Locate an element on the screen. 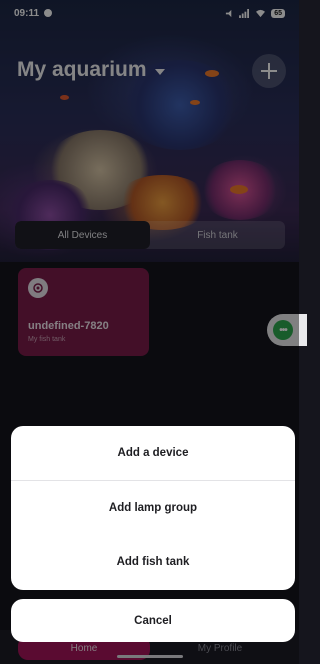 The image size is (320, 664). add-device-option: Add a device is located at coordinates (153, 453).